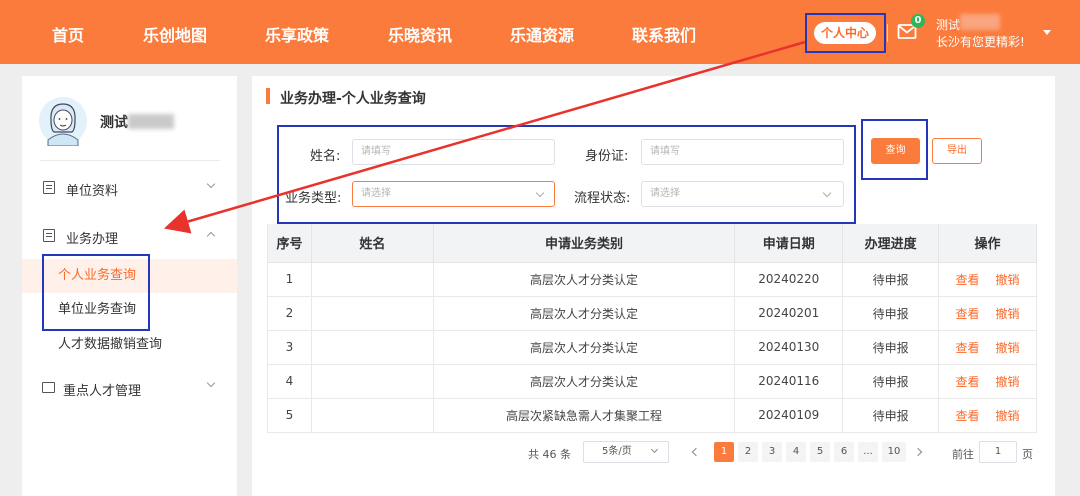 This screenshot has height=496, width=1080. I want to click on sidebar-group-unit-info: 单位资料, so click(92, 189).